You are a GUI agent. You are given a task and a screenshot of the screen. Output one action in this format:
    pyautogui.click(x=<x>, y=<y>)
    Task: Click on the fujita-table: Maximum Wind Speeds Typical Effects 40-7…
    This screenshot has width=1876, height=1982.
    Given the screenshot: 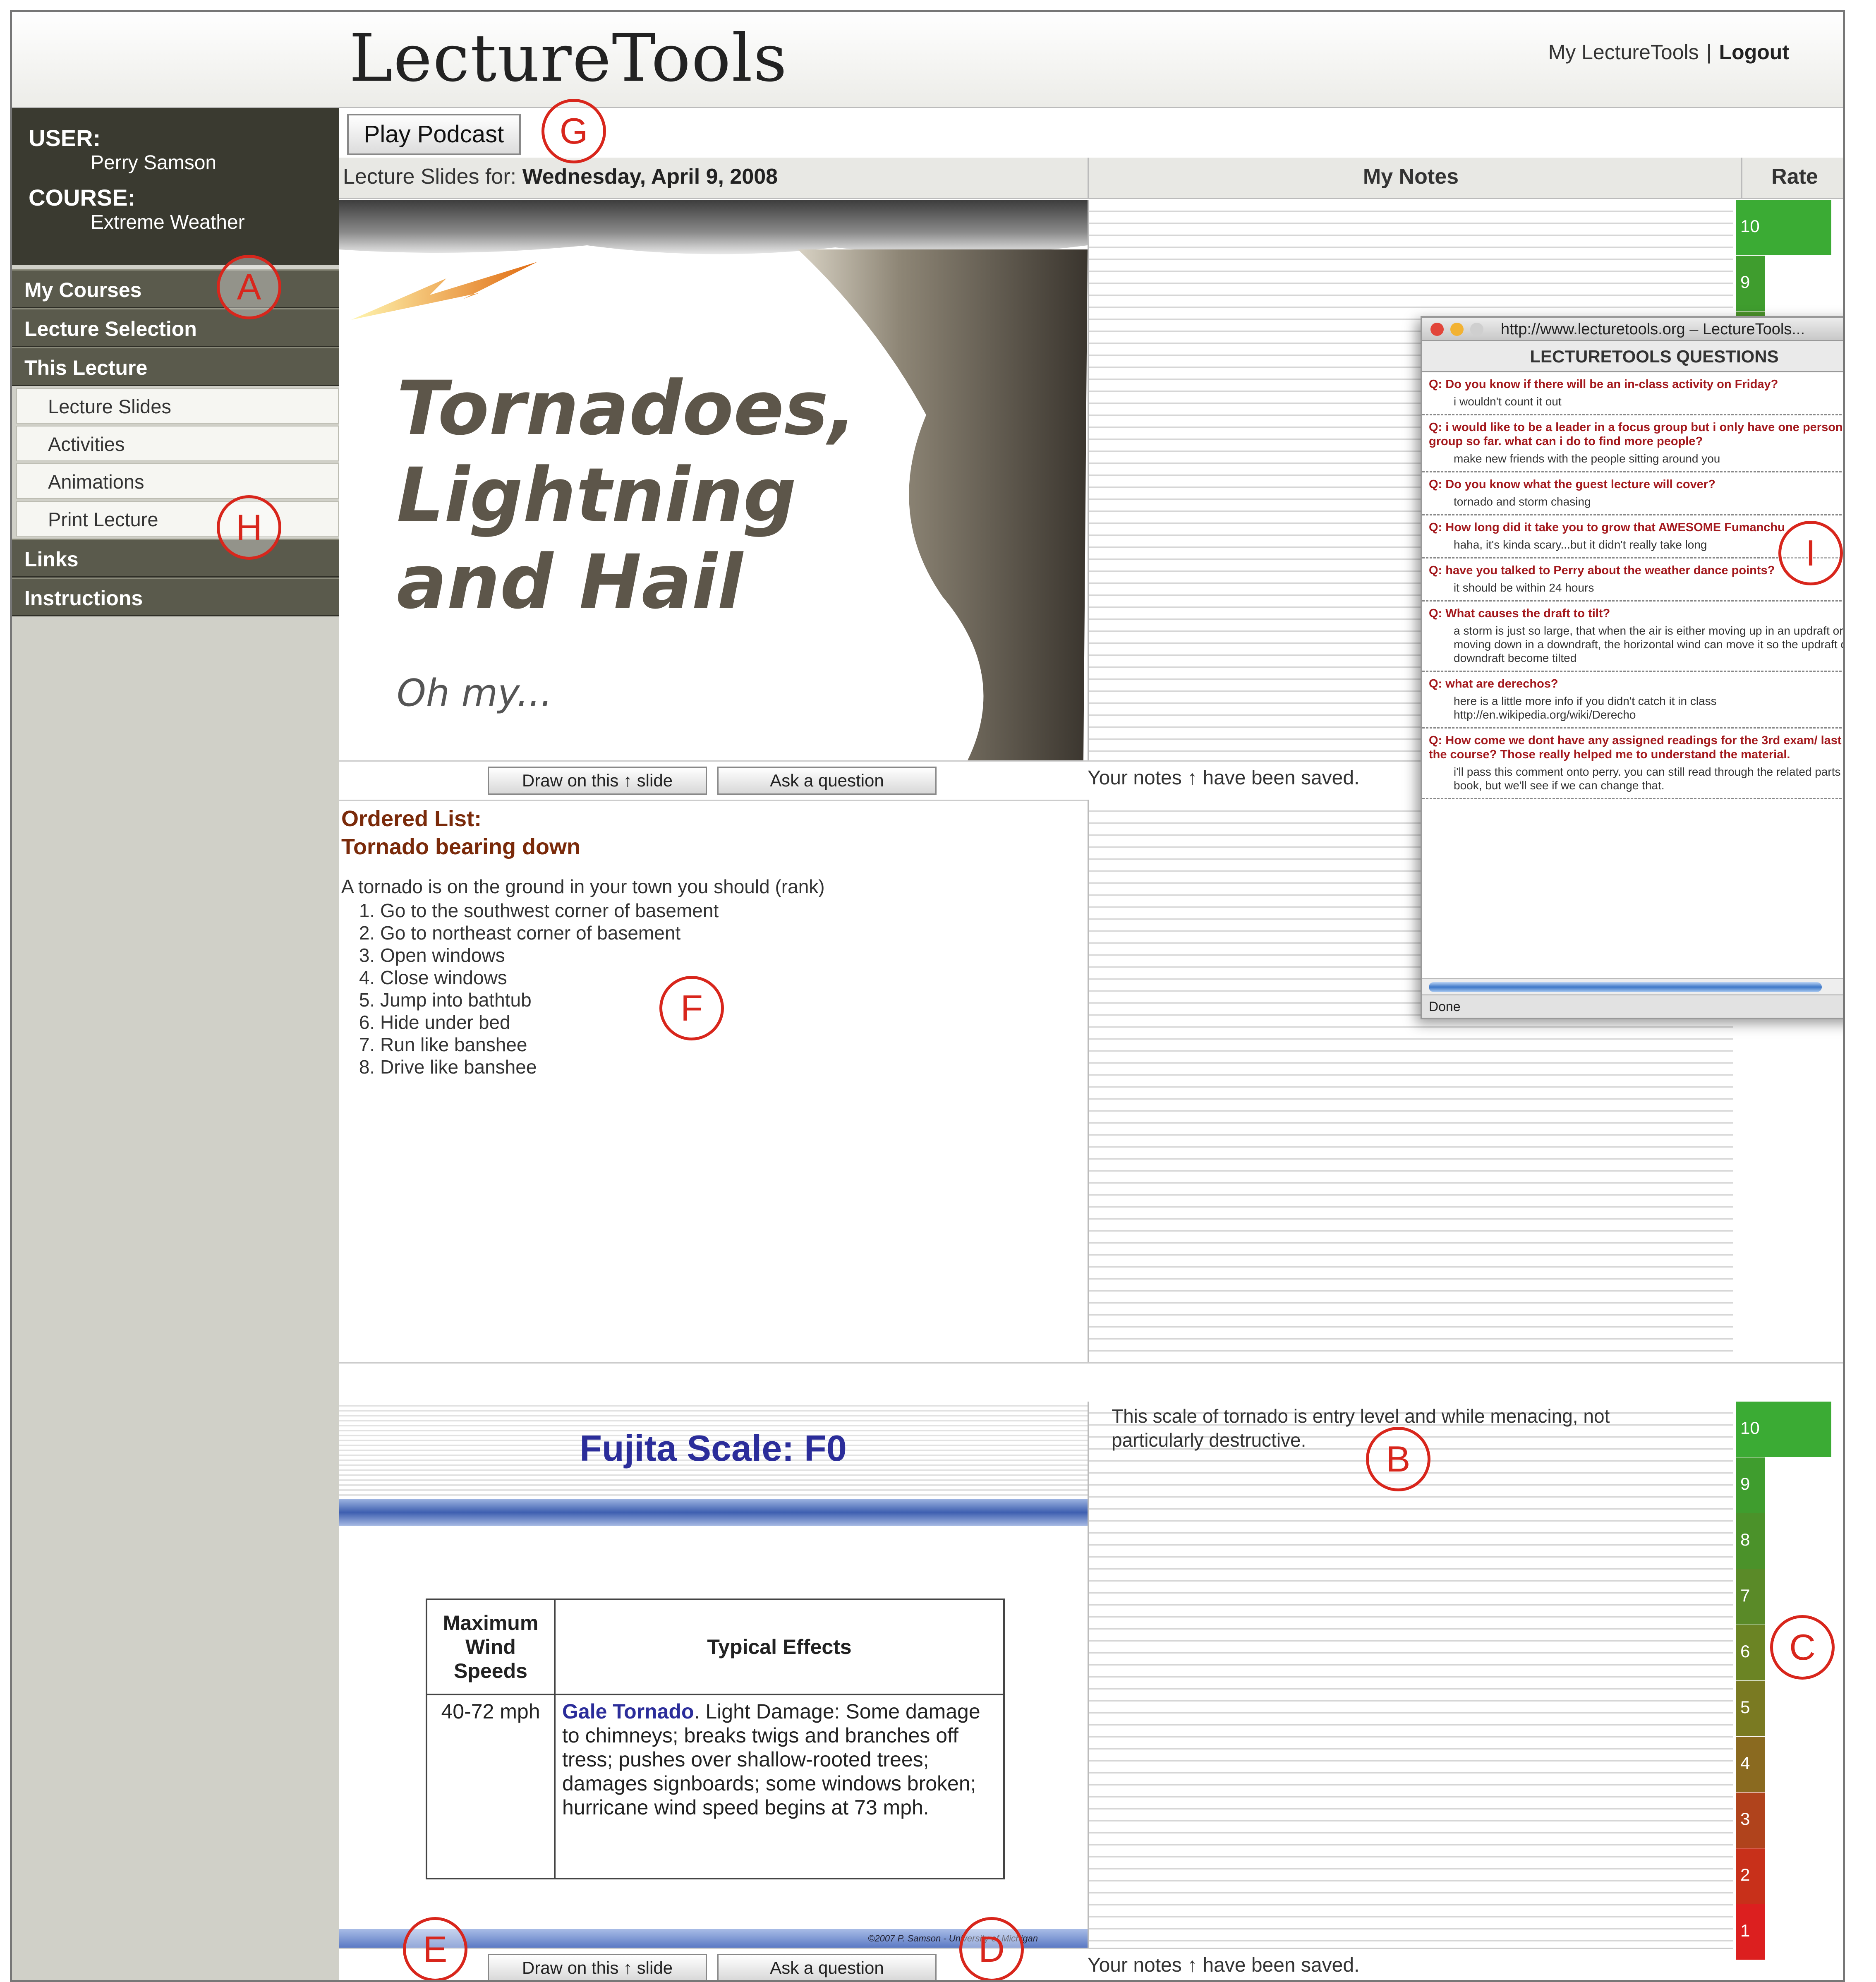 What is the action you would take?
    pyautogui.click(x=715, y=1739)
    